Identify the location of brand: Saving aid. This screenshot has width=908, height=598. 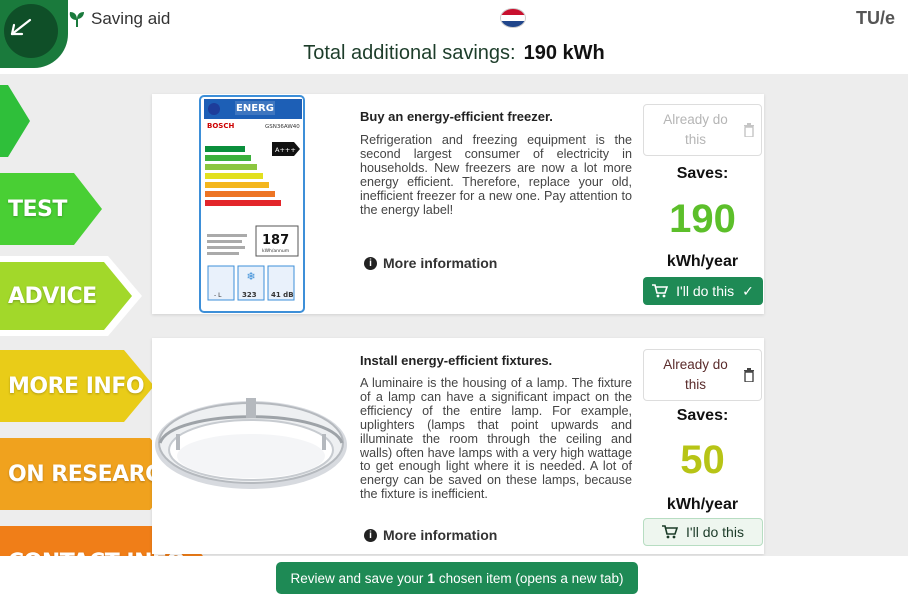
(119, 19).